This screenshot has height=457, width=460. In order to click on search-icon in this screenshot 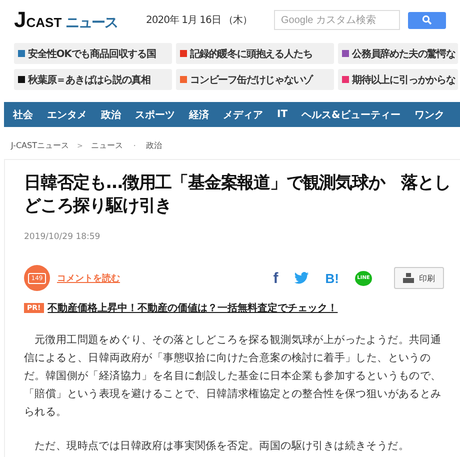, I will do `click(427, 20)`.